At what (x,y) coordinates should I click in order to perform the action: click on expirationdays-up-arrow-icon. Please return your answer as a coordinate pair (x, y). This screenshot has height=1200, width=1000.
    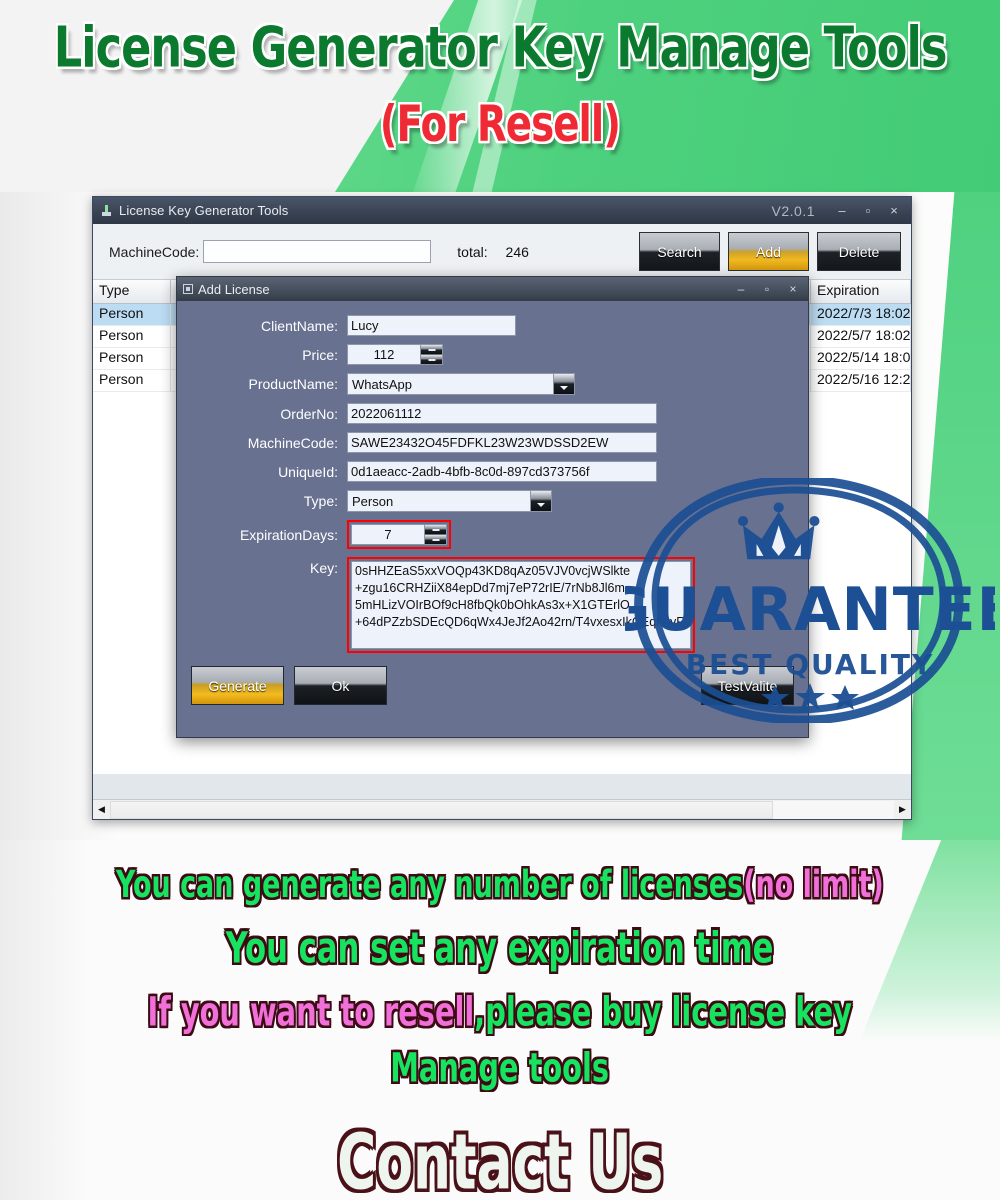
    Looking at the image, I should click on (435, 530).